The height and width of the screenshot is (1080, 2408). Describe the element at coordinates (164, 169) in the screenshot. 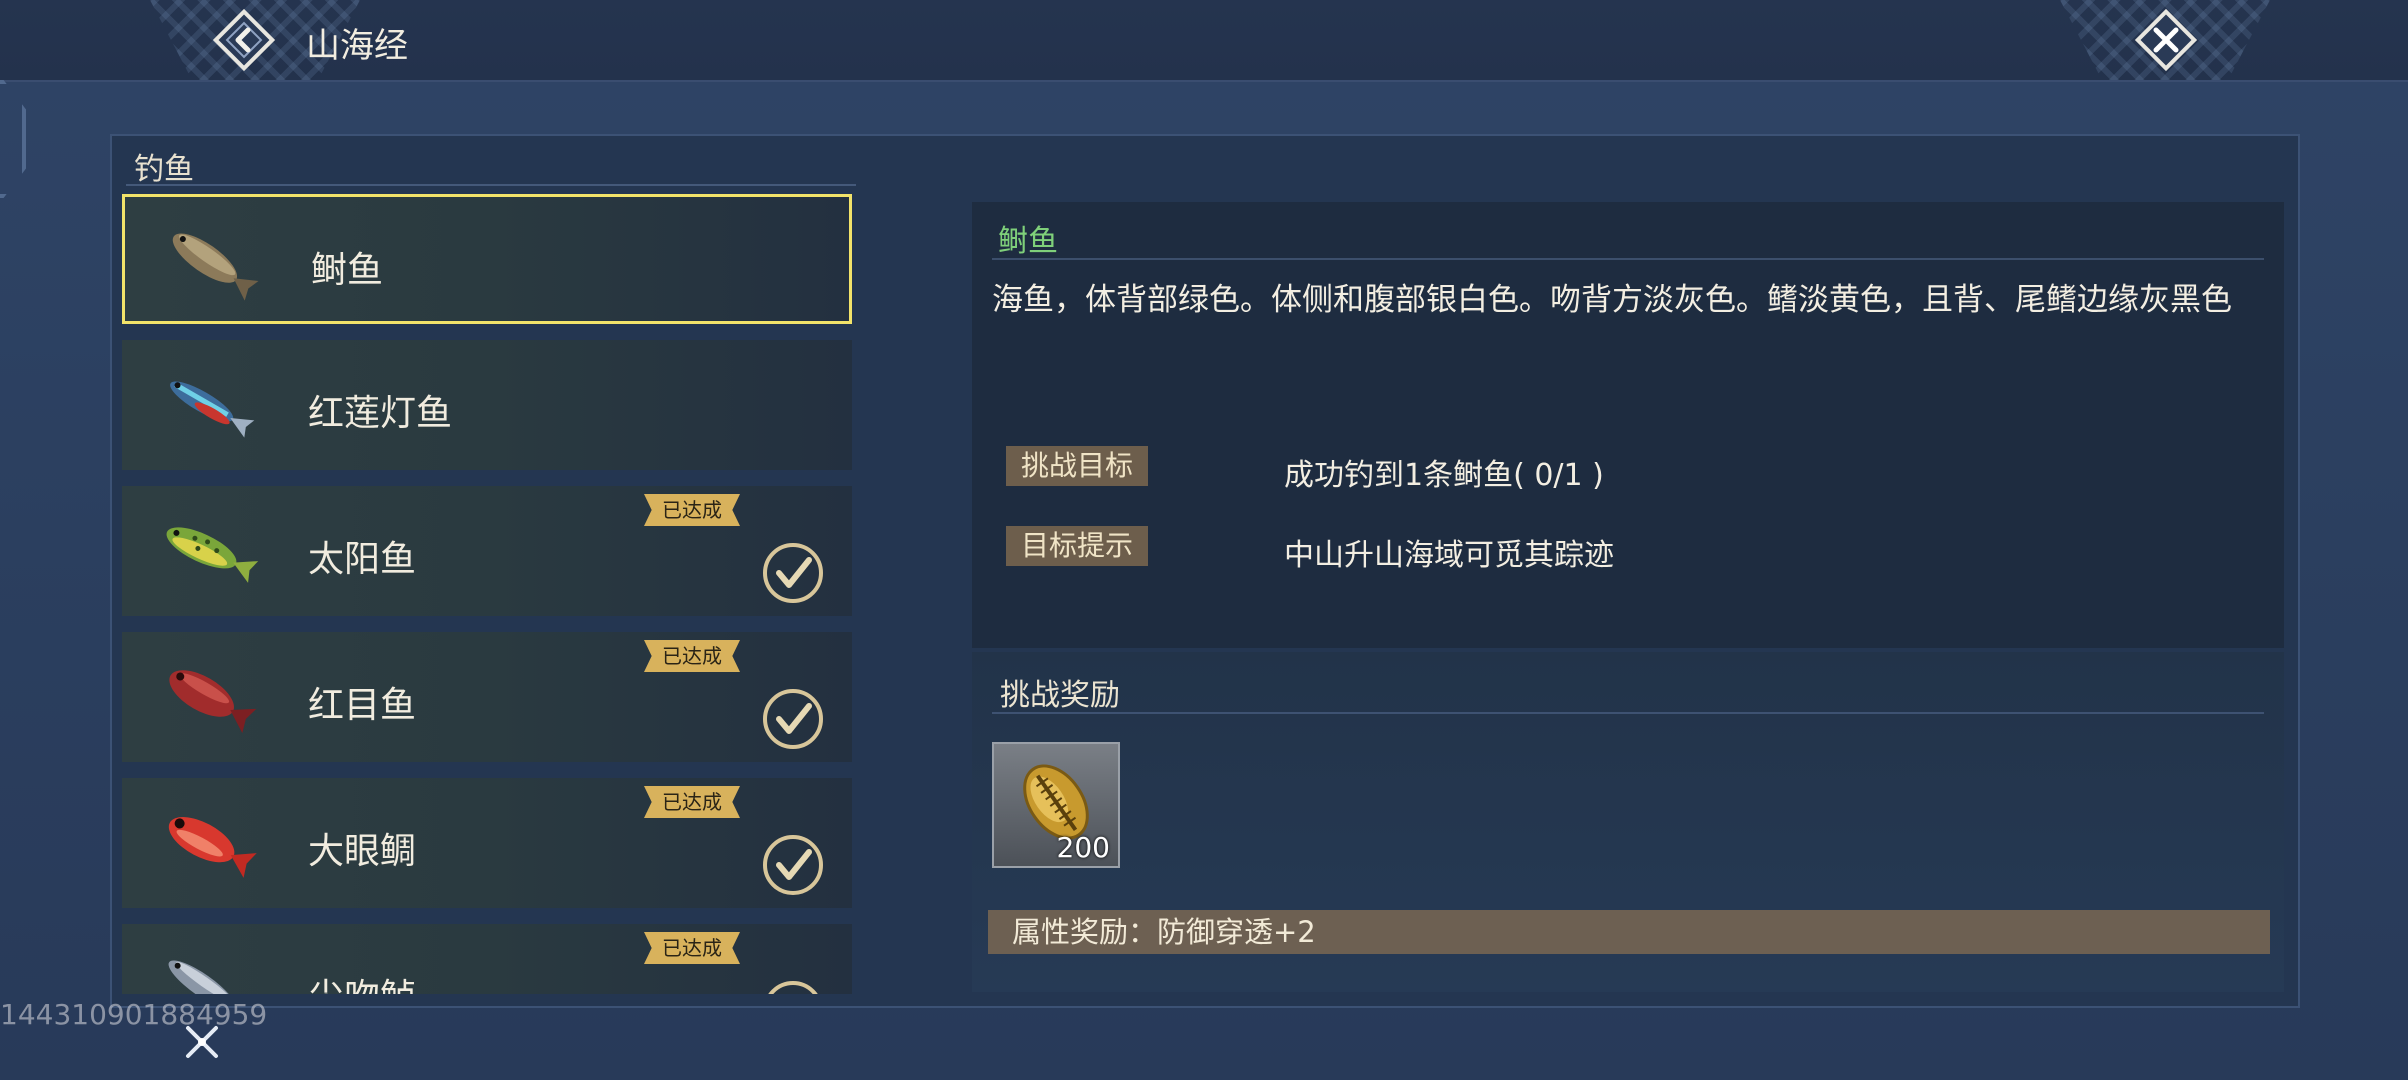

I see `section-title: 钓鱼` at that location.